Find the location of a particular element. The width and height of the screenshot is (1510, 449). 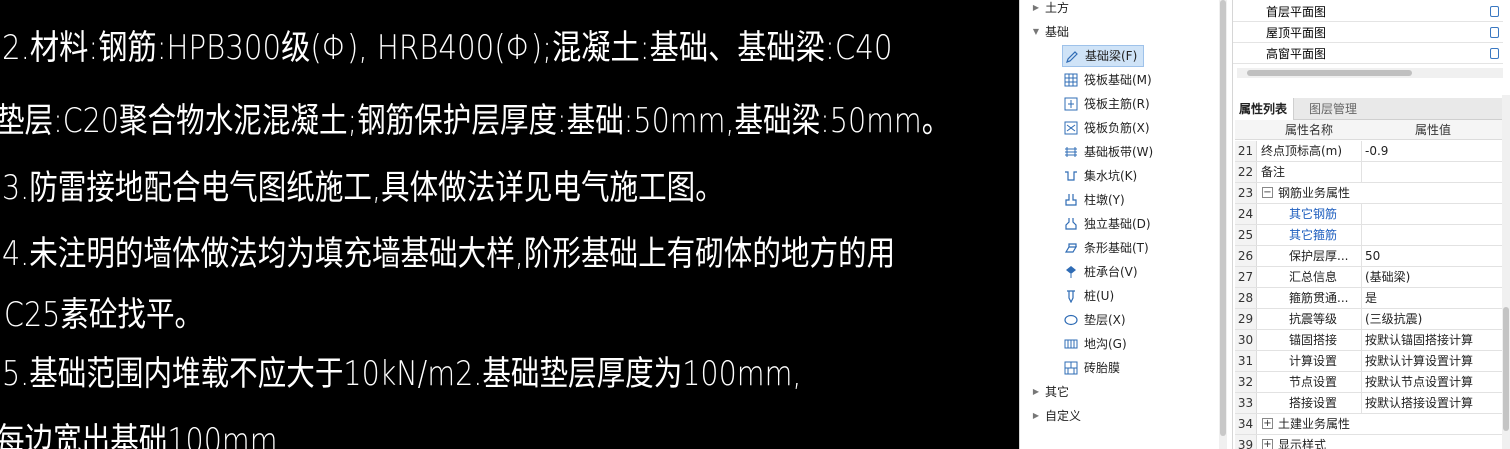

property-row: 24 其它钢筋 is located at coordinates (1369, 214).